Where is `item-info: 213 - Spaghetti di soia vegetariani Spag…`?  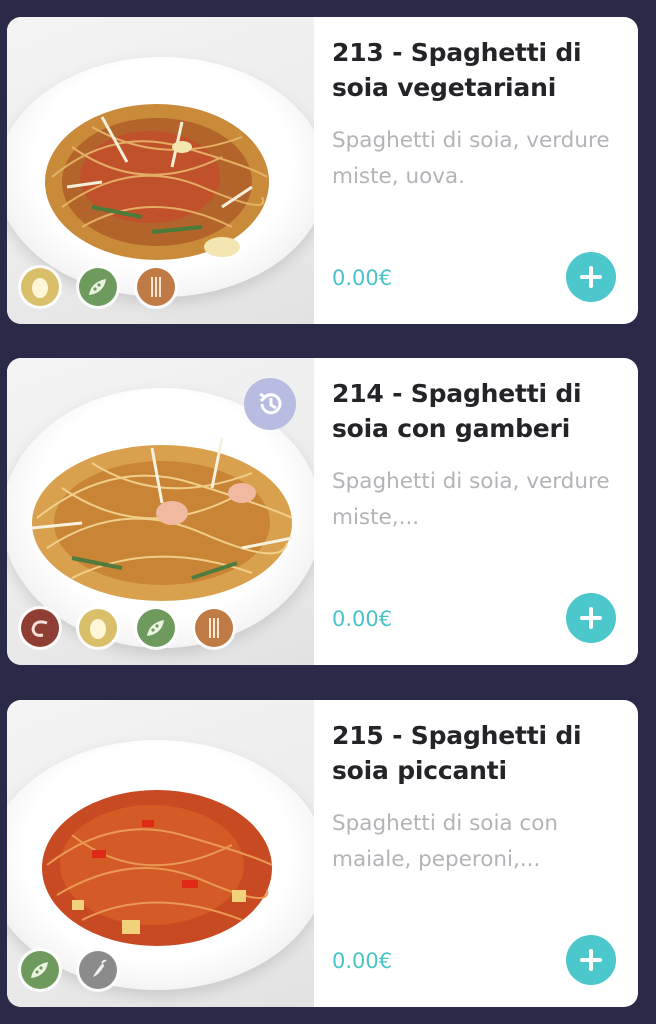 item-info: 213 - Spaghetti di soia vegetariani Spag… is located at coordinates (476, 170).